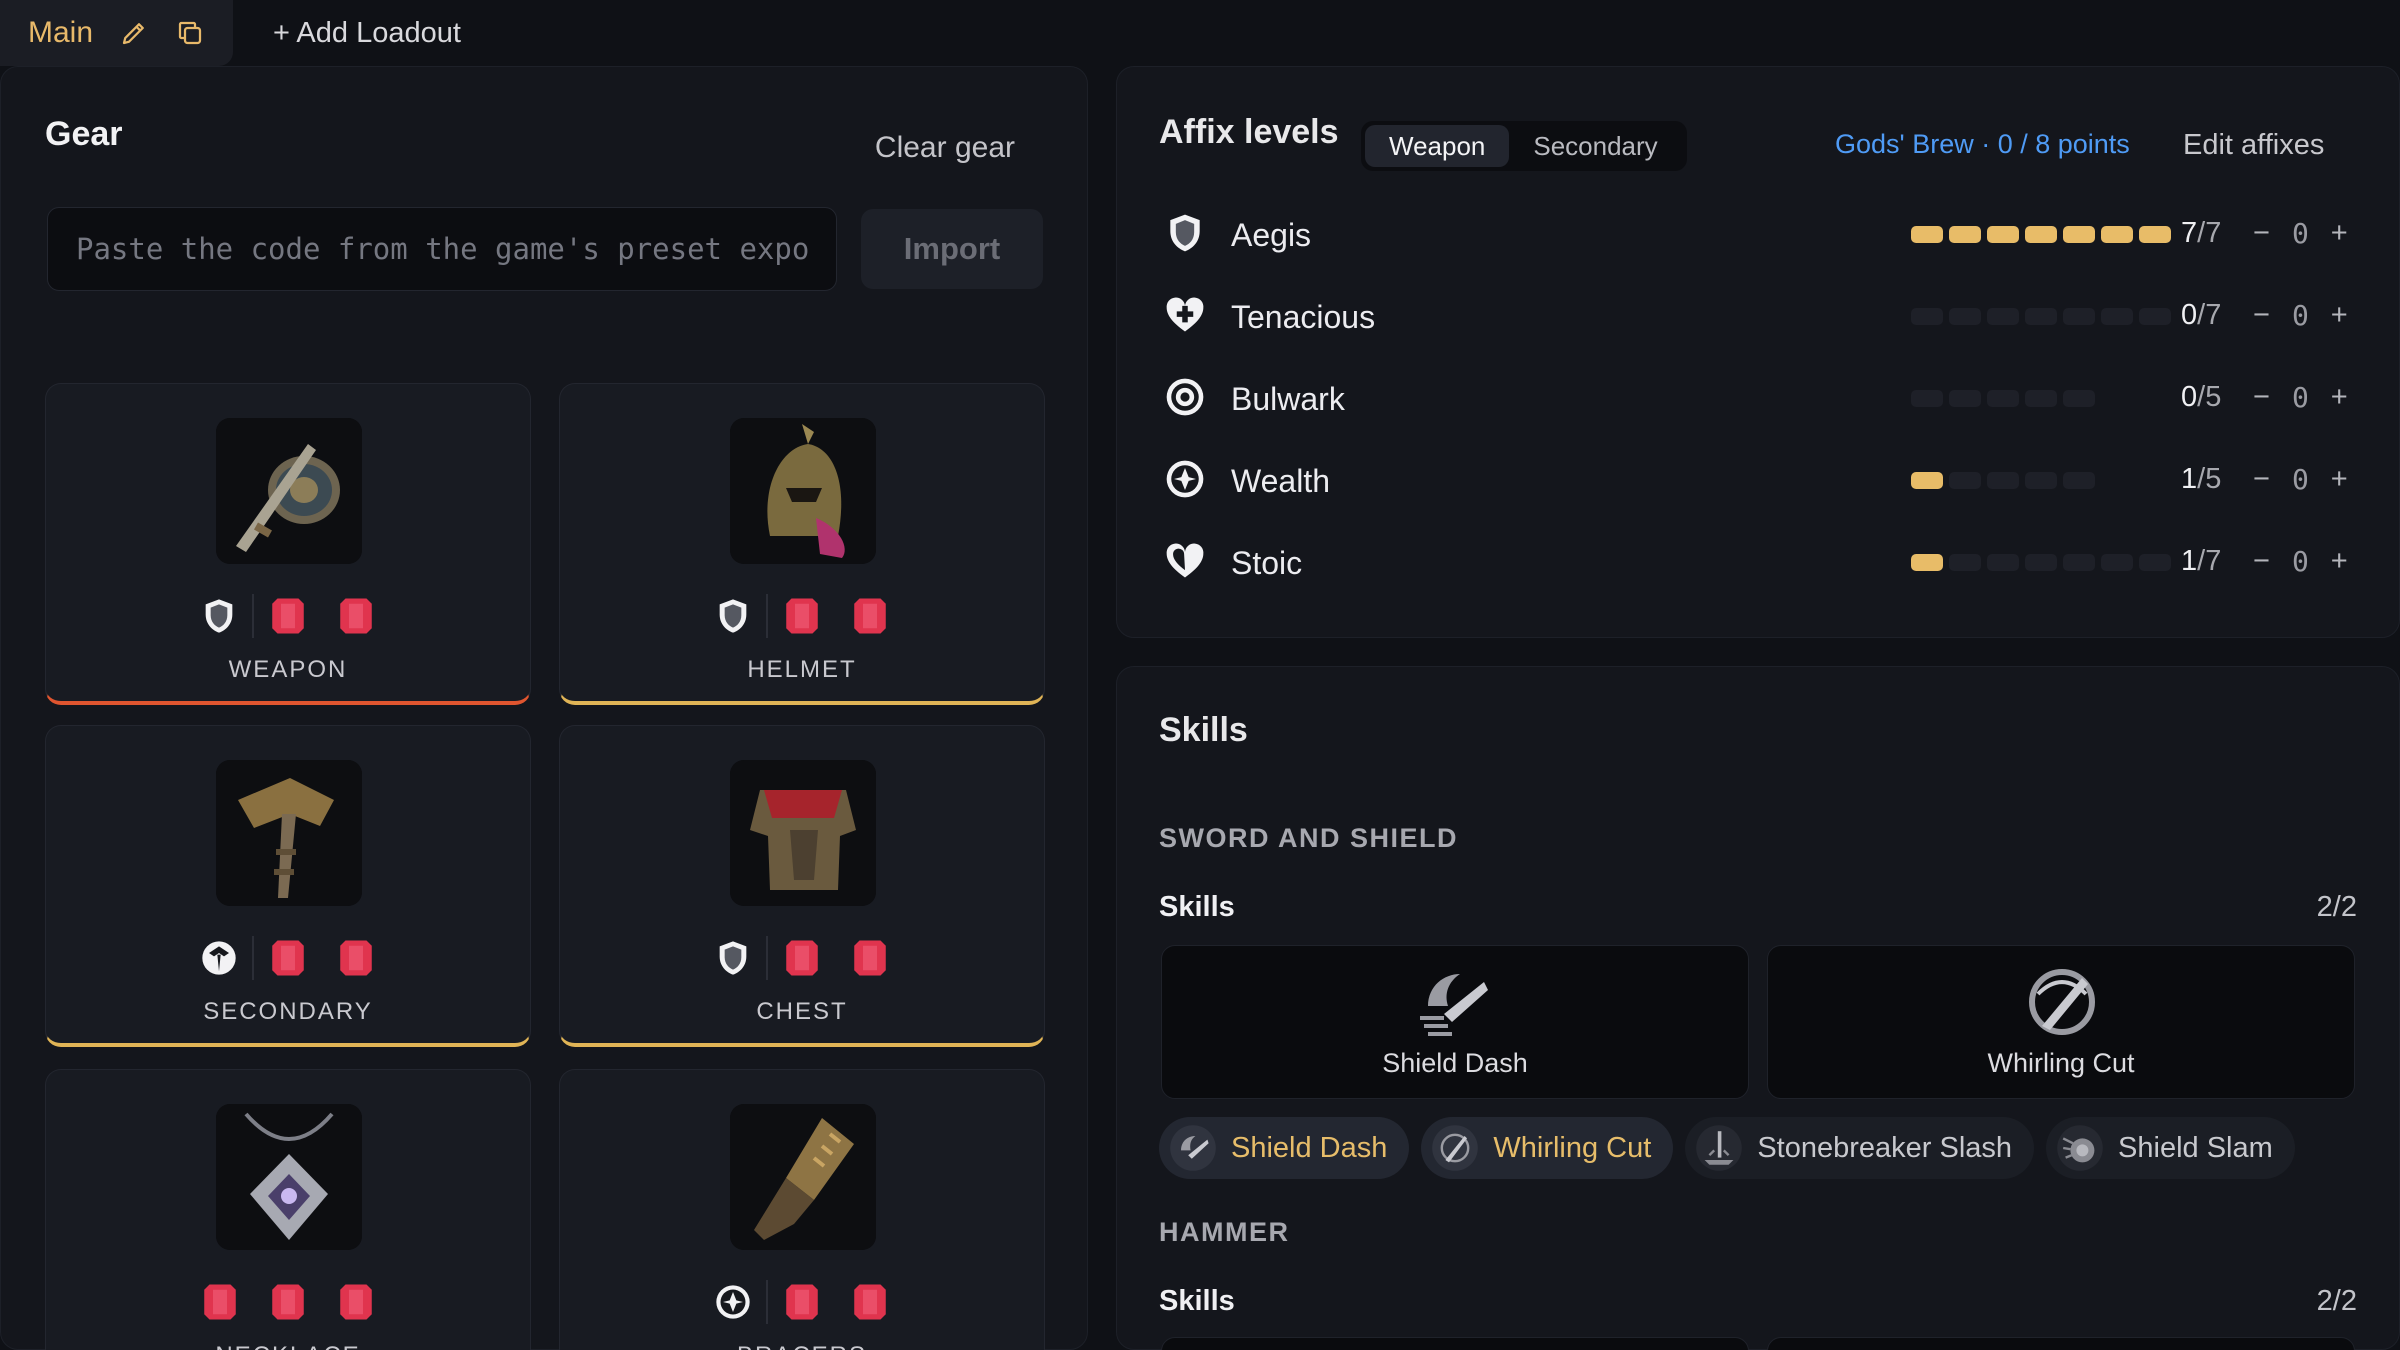  I want to click on skill-chip-shield-dash: Shield Dash, so click(1284, 1148).